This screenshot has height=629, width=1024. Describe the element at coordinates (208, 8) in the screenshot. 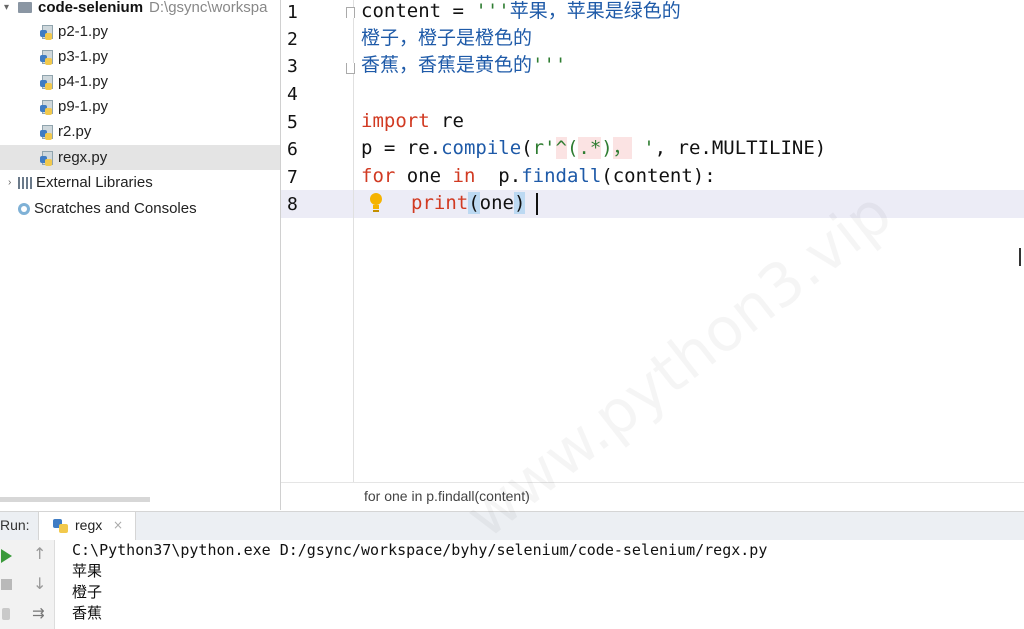

I see `project-path: D:\gsync\workspa` at that location.